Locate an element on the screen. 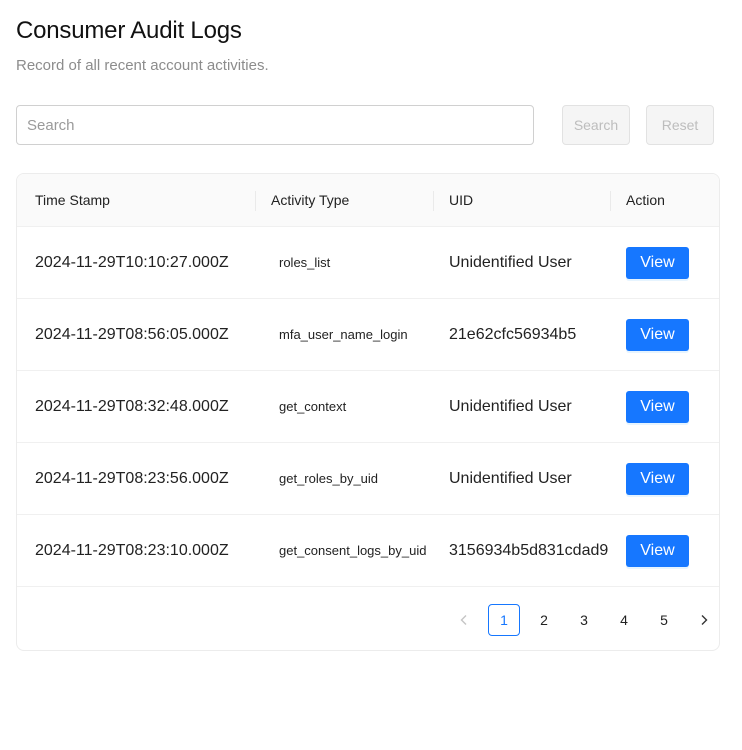  pagination-page-4: 4 is located at coordinates (624, 620).